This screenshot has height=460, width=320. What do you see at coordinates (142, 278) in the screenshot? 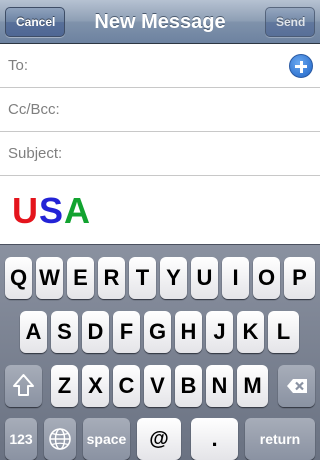
I see `key-t: T` at bounding box center [142, 278].